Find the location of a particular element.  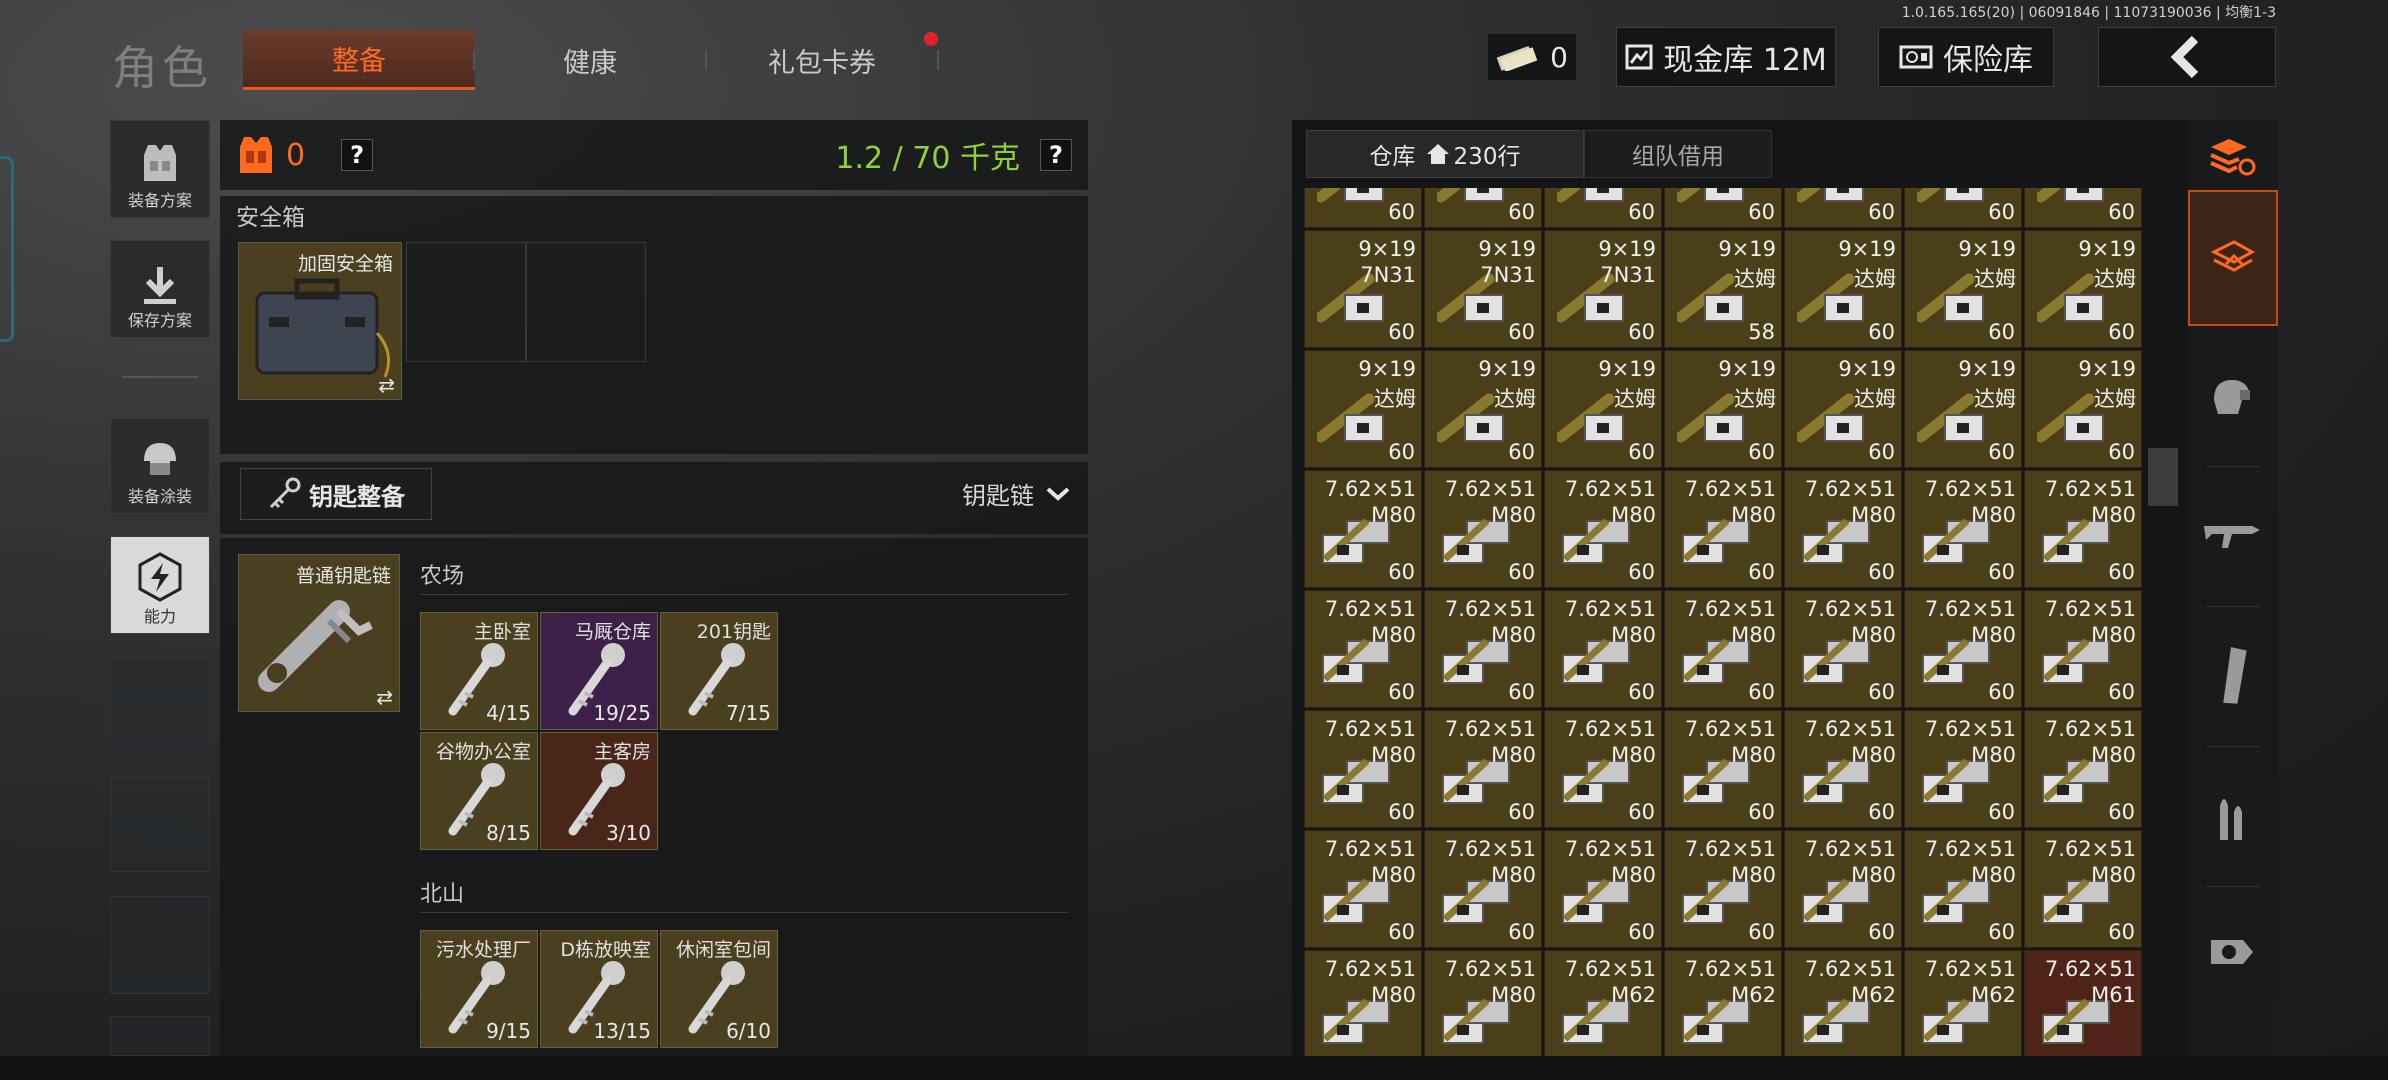

key-item: 谷物办公室 8/15 is located at coordinates (479, 791).